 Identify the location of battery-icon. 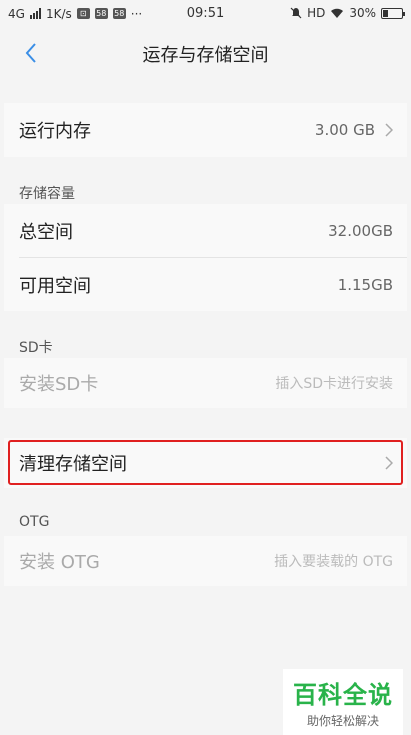
(393, 13).